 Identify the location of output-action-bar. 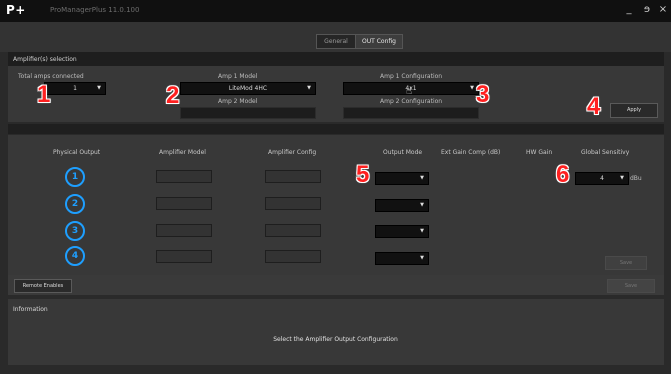
(336, 285).